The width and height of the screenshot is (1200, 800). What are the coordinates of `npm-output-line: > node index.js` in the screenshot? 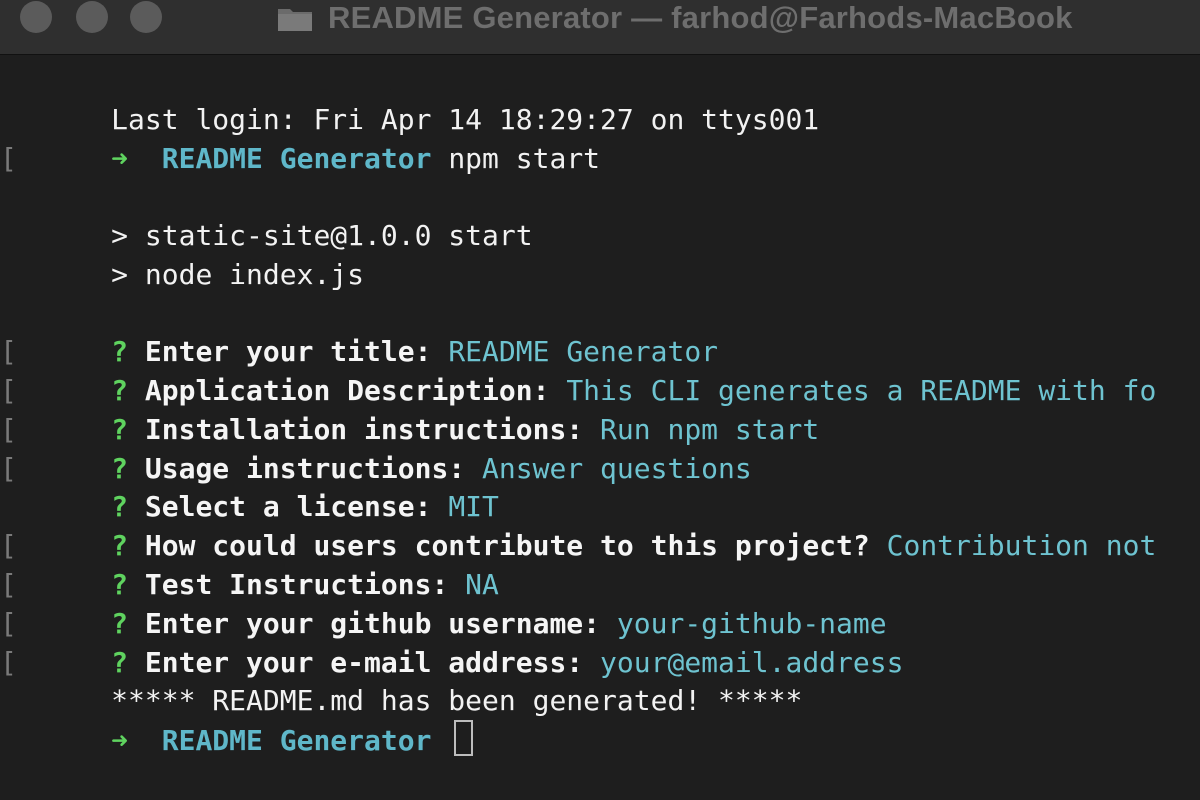 It's located at (187, 253).